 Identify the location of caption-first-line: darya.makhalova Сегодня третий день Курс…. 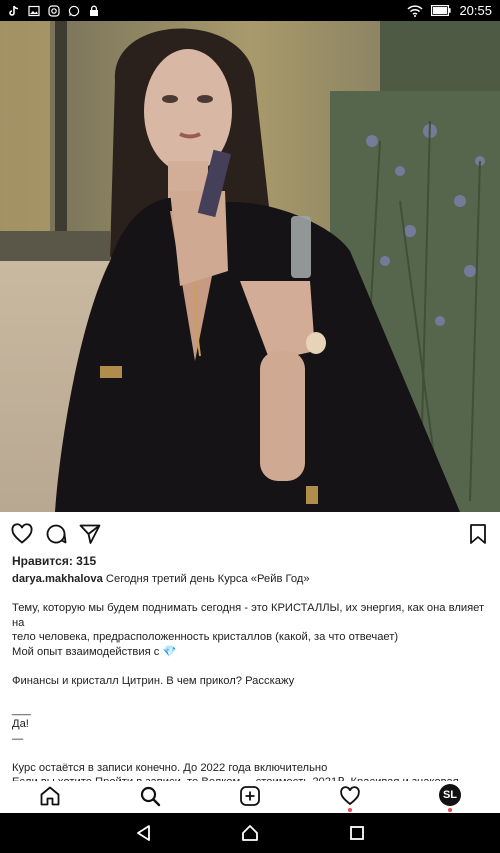
(250, 579).